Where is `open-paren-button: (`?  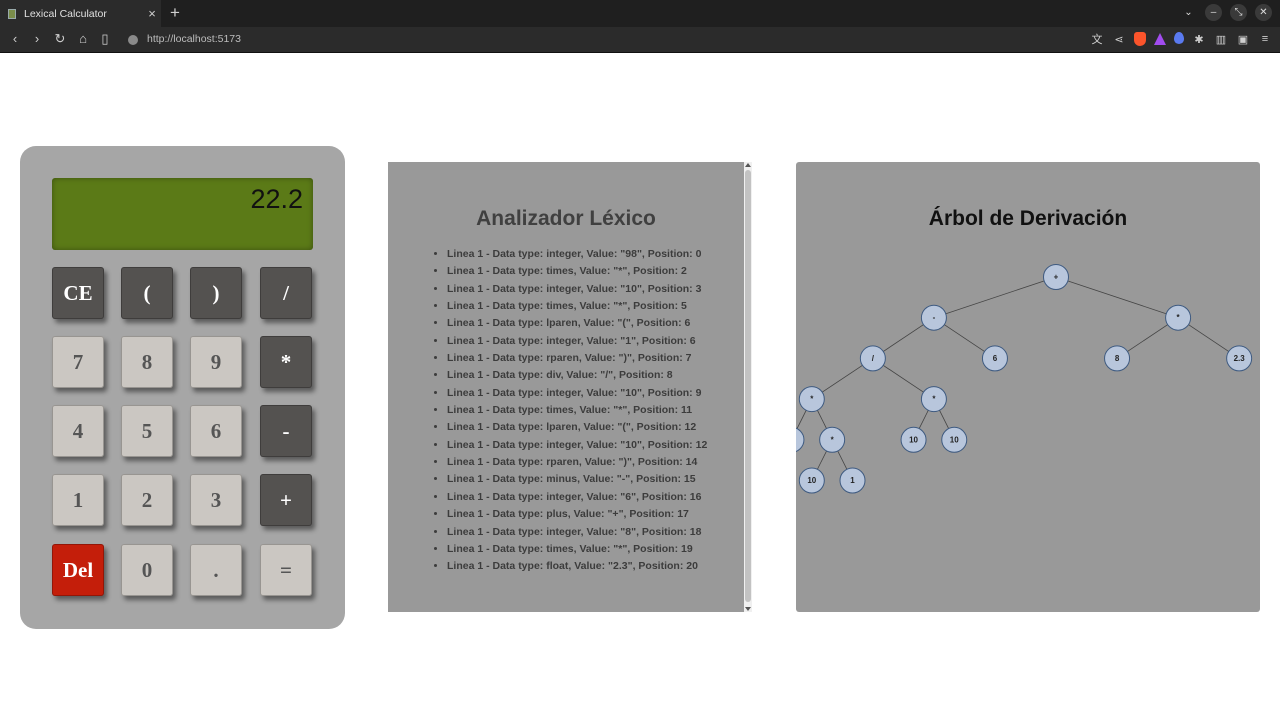 open-paren-button: ( is located at coordinates (147, 293).